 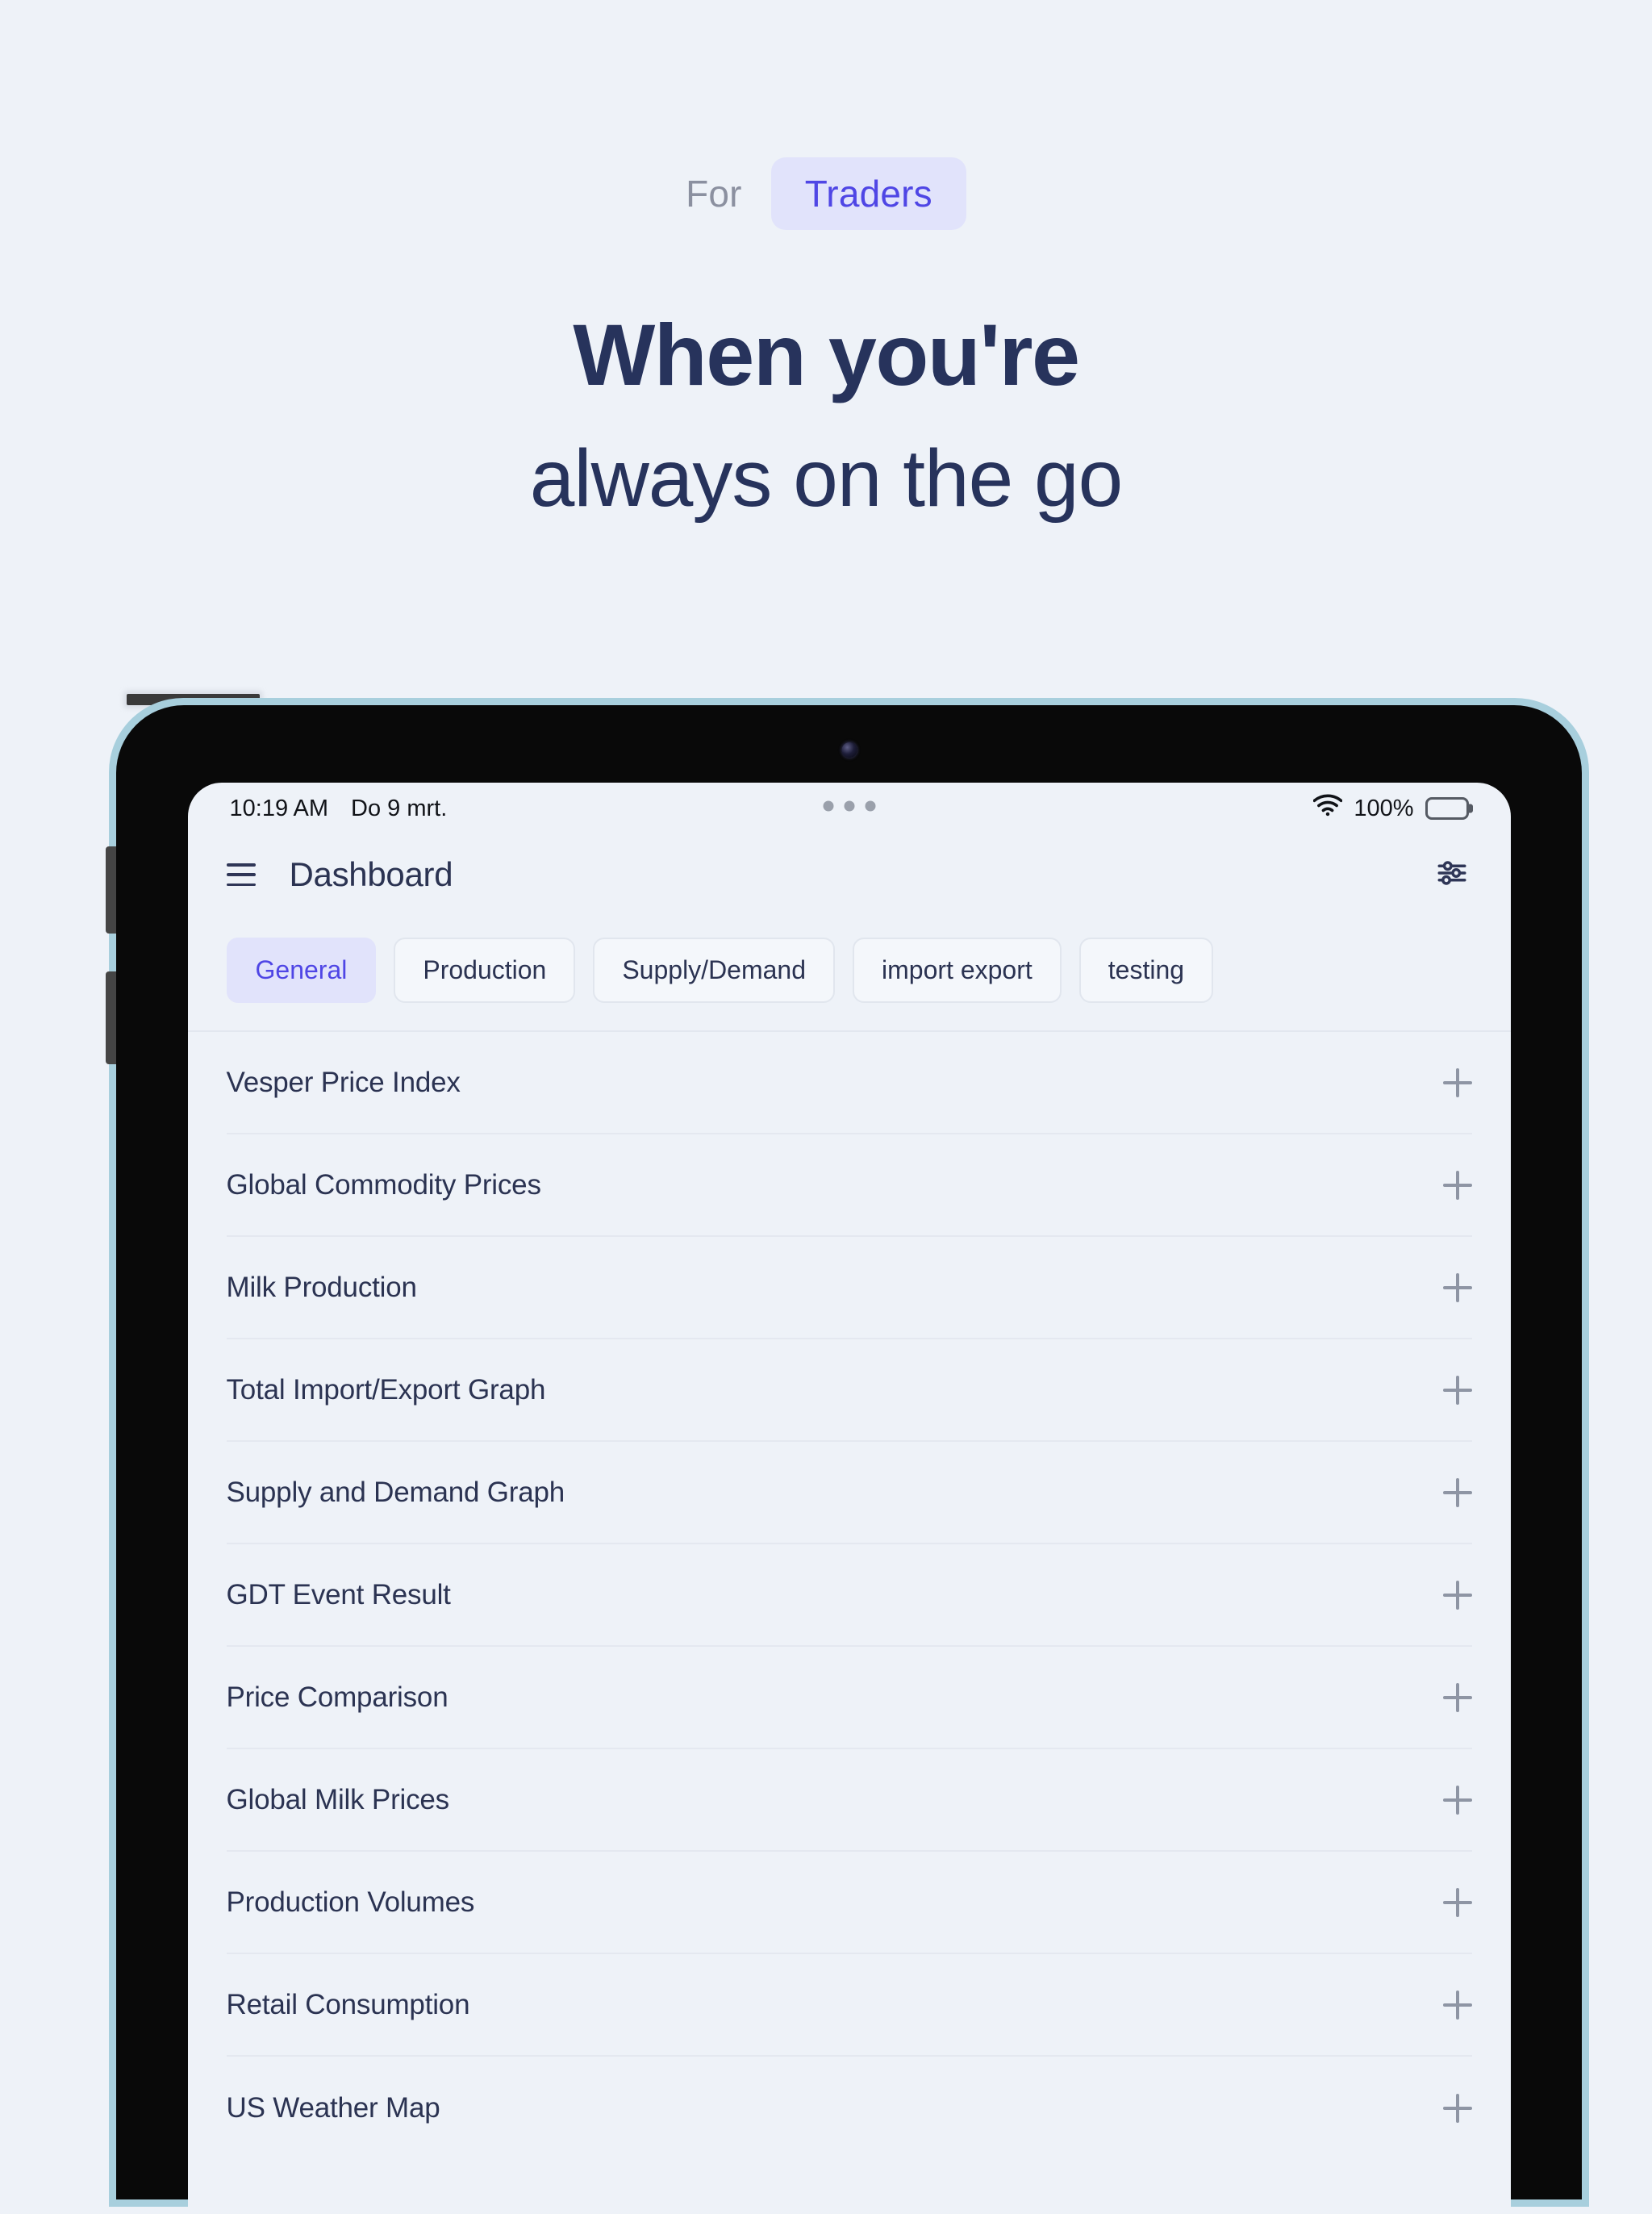 What do you see at coordinates (337, 1697) in the screenshot?
I see `list-item-label: Price Comparison` at bounding box center [337, 1697].